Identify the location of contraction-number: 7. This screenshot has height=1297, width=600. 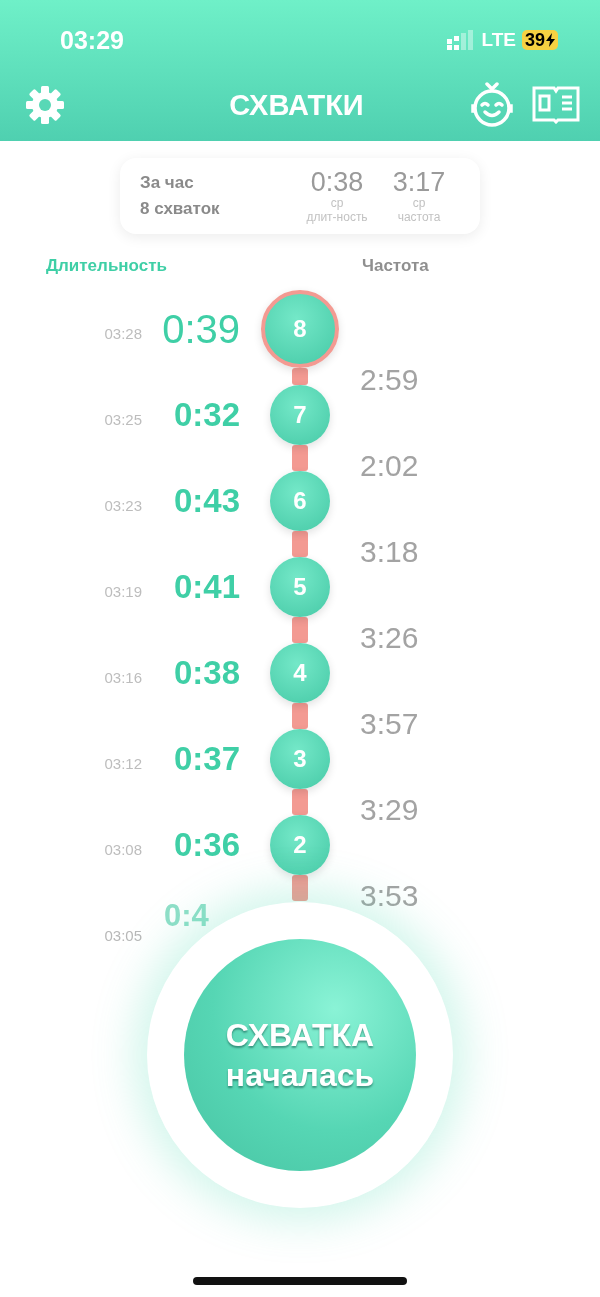
(300, 415).